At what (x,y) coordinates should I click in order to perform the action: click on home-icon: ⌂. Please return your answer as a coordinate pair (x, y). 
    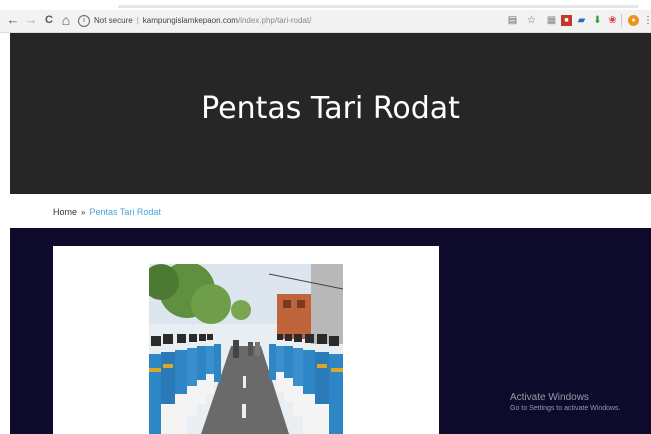
    Looking at the image, I should click on (66, 20).